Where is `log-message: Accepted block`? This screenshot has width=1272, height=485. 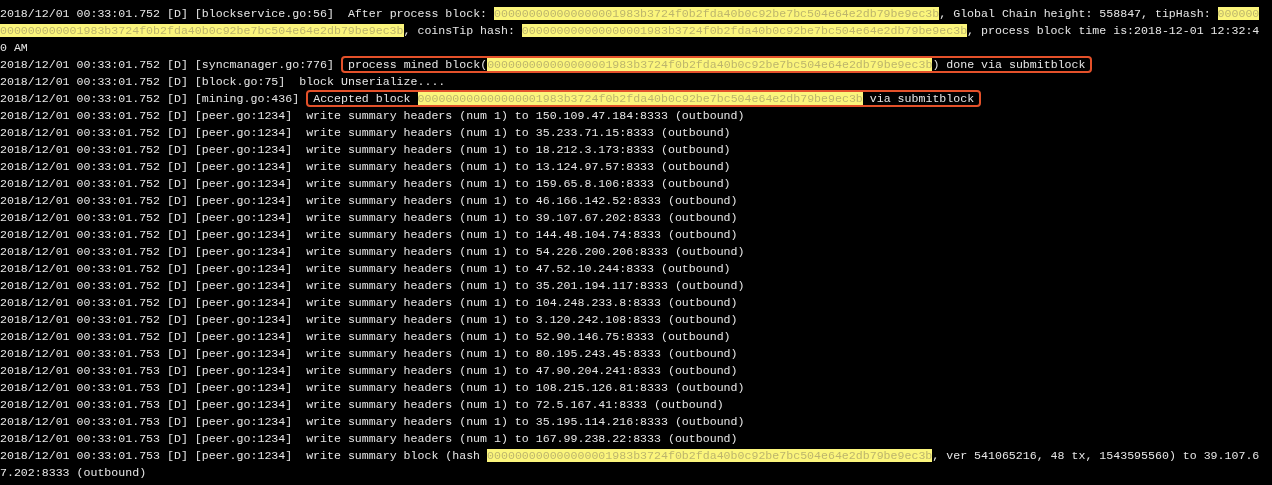 log-message: Accepted block is located at coordinates (362, 98).